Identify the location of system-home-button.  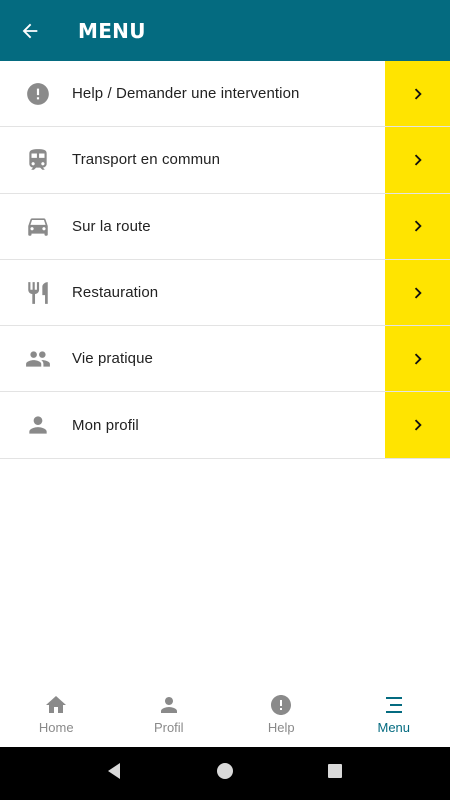
(225, 773).